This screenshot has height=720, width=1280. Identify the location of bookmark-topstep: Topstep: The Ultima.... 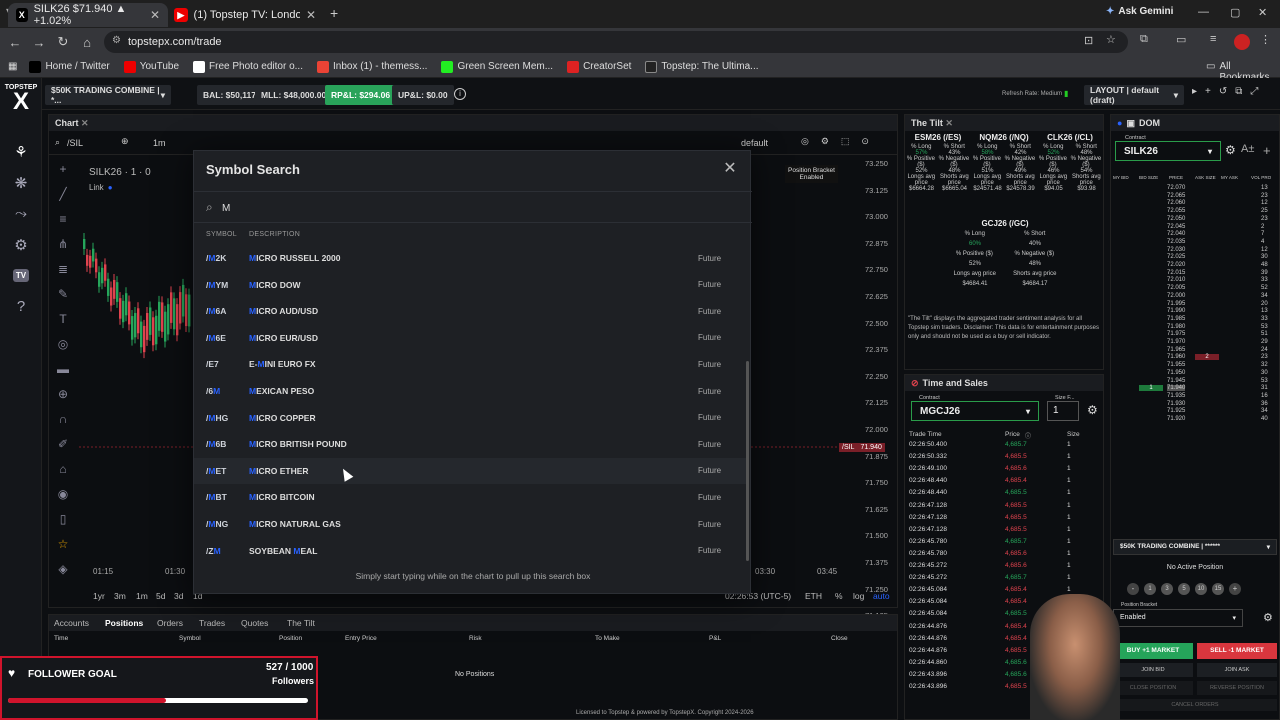
(702, 66).